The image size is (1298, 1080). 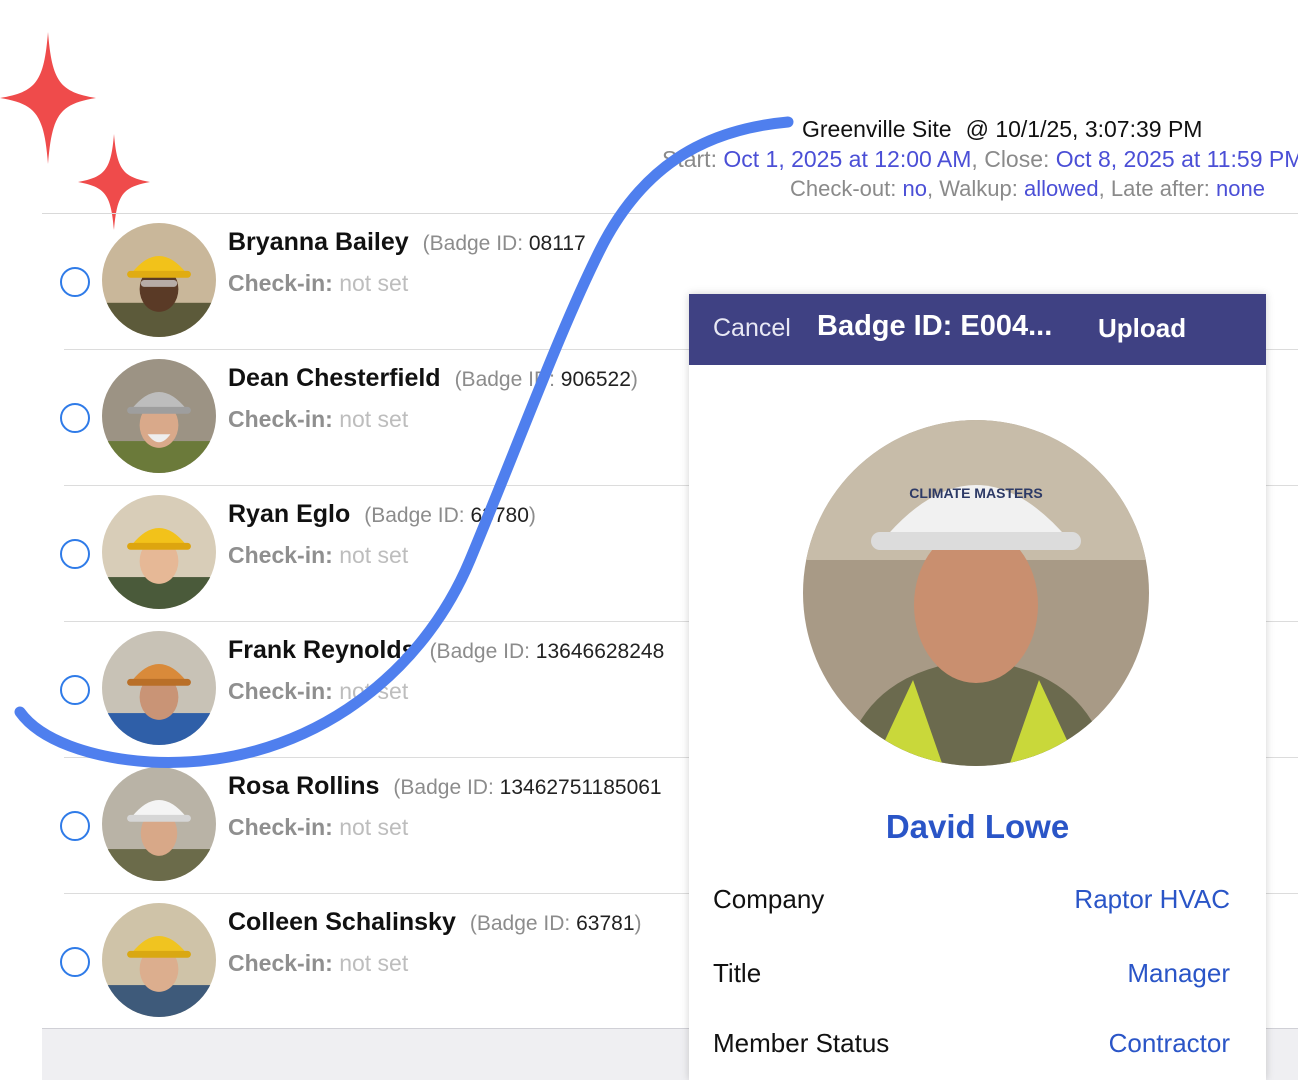 What do you see at coordinates (546, 379) in the screenshot?
I see `badge-id: (Badge ID: 906522)` at bounding box center [546, 379].